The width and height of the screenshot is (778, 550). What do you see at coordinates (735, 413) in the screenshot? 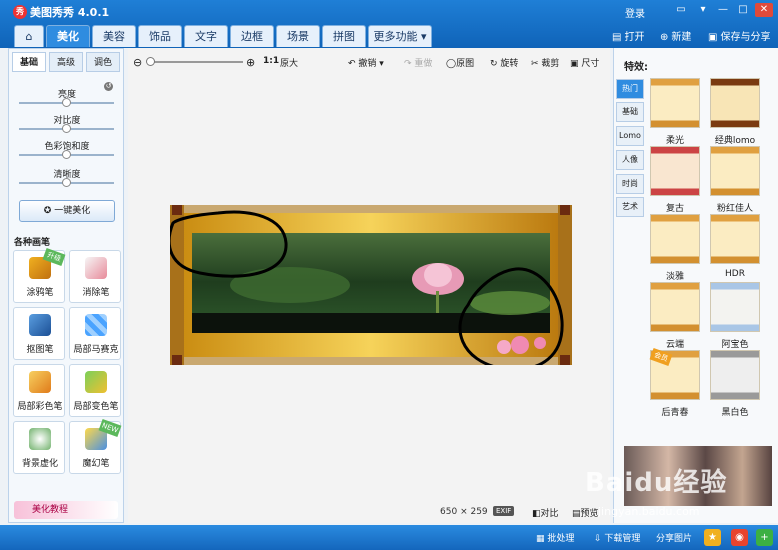
I see `effect-label: 黑白色` at bounding box center [735, 413].